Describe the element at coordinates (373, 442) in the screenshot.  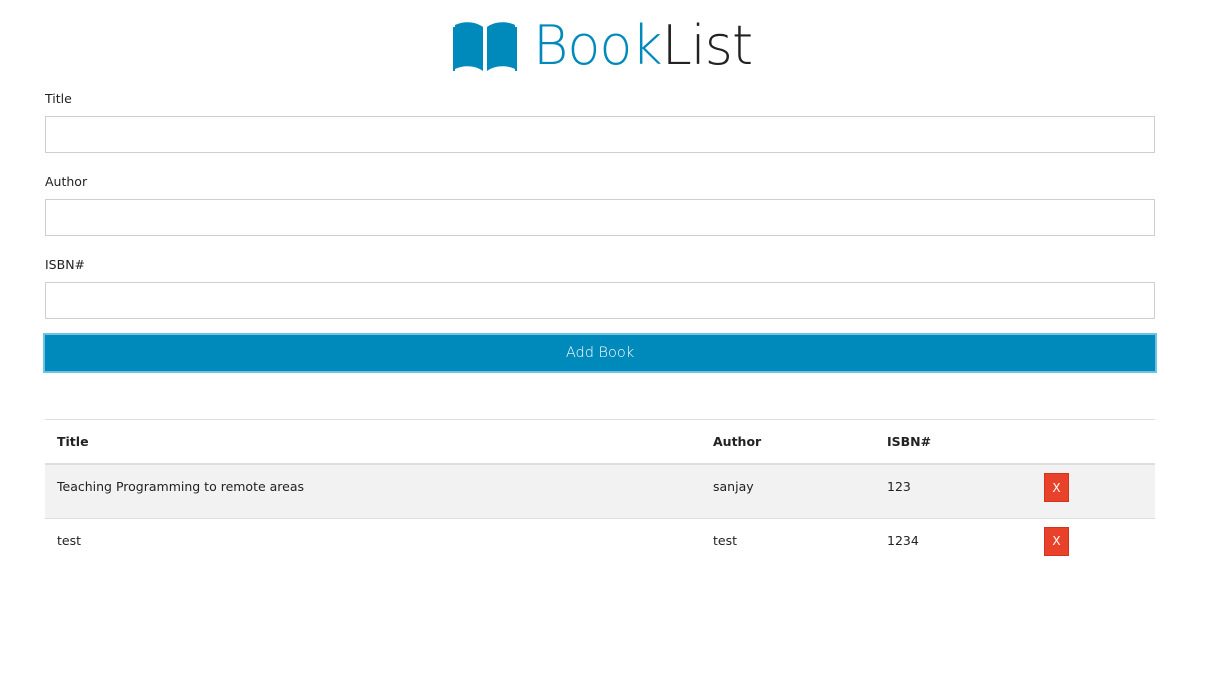
I see `column-header-title: Title` at that location.